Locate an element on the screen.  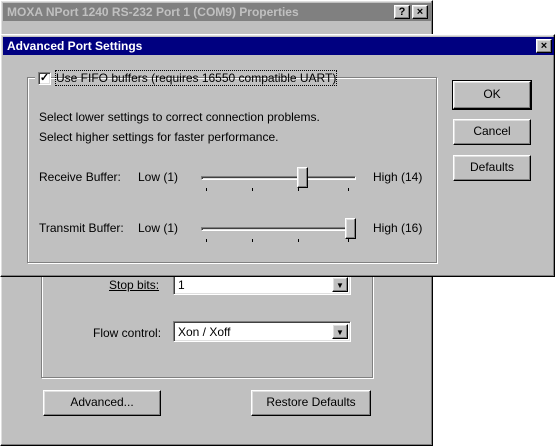
transmit-high-label: High (16) is located at coordinates (398, 228).